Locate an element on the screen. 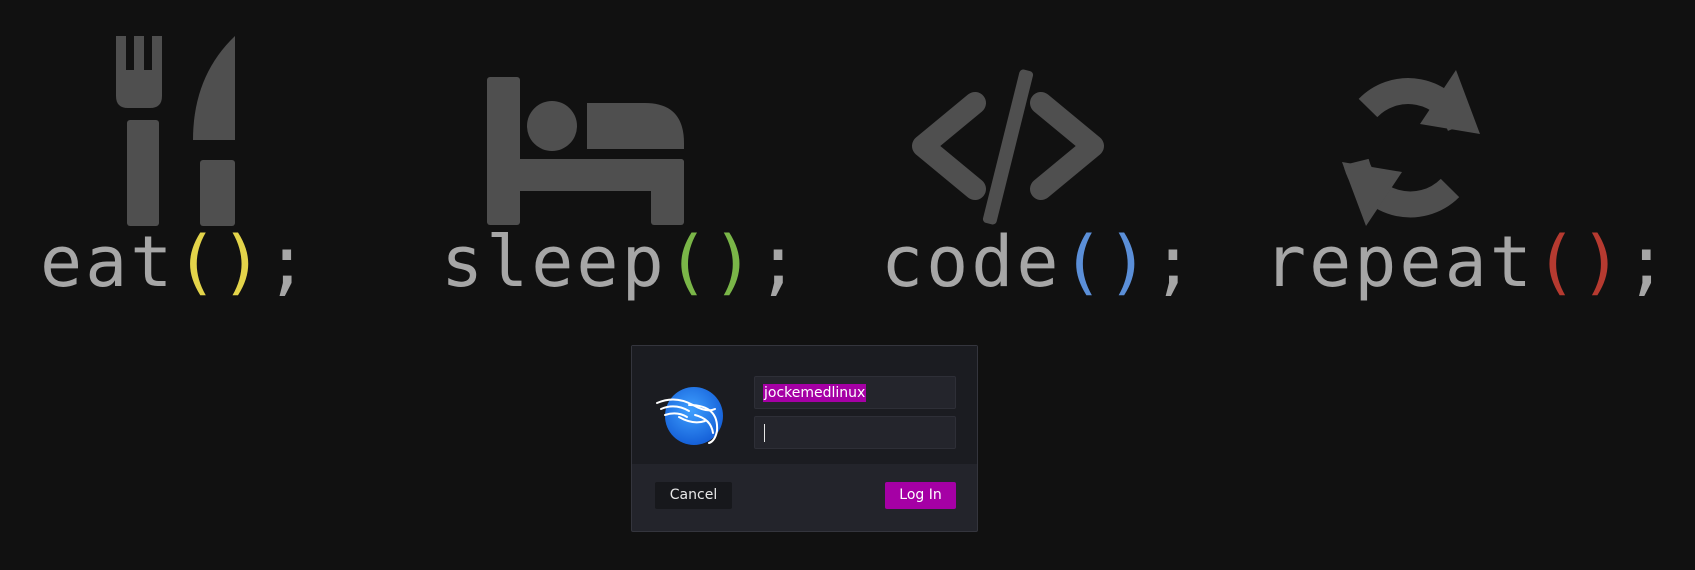  fork-knife-icon is located at coordinates (177, 131).